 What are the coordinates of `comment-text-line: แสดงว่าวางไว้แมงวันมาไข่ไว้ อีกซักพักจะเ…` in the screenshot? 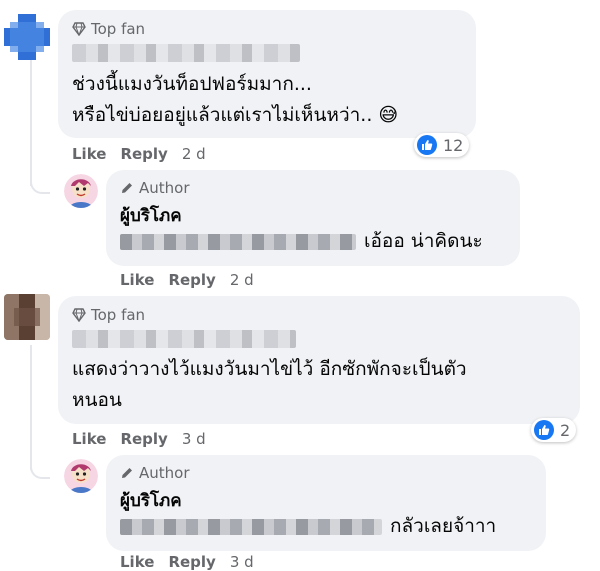 It's located at (269, 369).